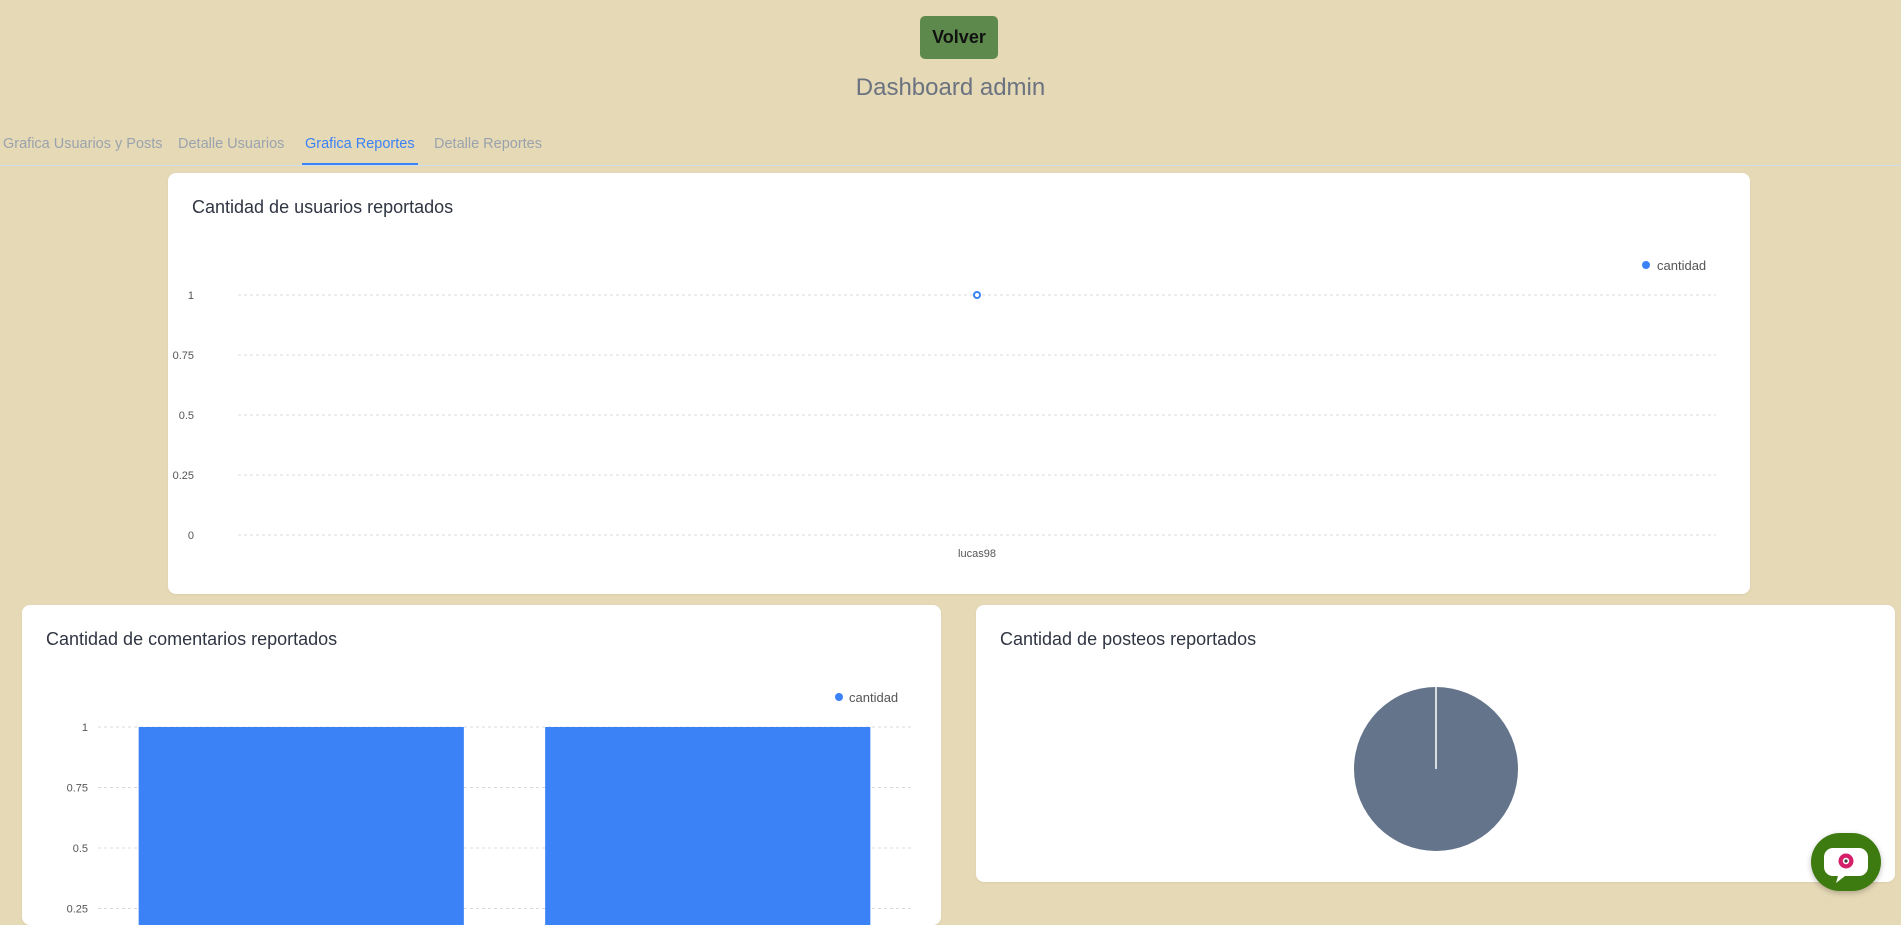  Describe the element at coordinates (191, 536) in the screenshot. I see `y-tick-label: 0` at that location.